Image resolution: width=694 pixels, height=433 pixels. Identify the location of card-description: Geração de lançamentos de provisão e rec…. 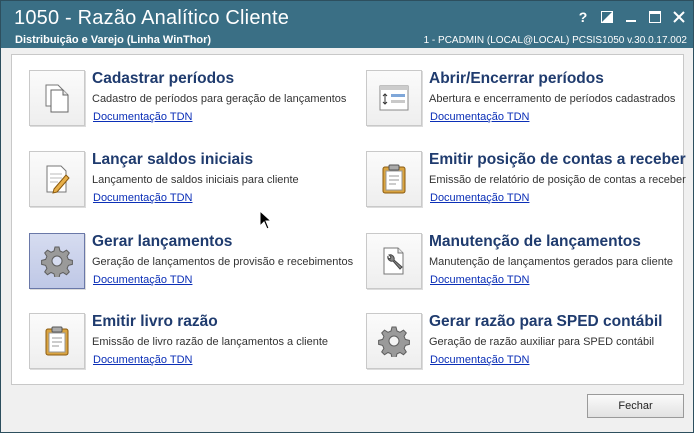
(223, 262).